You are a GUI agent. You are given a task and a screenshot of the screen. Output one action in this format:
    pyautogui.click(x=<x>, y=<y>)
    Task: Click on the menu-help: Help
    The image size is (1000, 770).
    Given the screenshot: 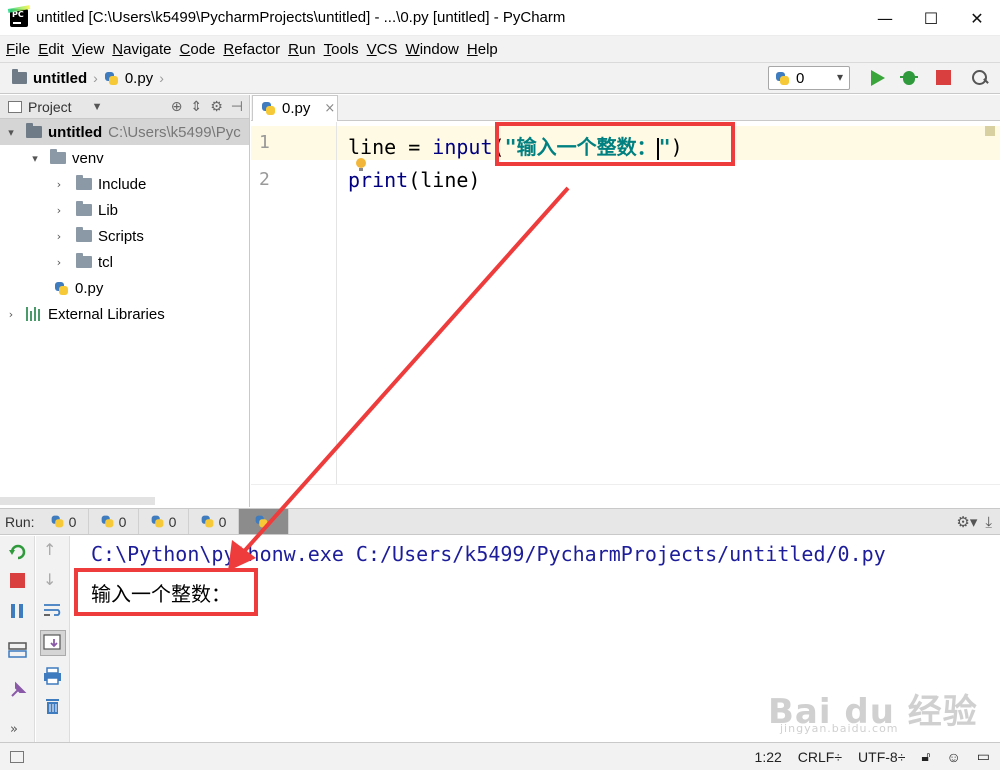 What is the action you would take?
    pyautogui.click(x=482, y=49)
    